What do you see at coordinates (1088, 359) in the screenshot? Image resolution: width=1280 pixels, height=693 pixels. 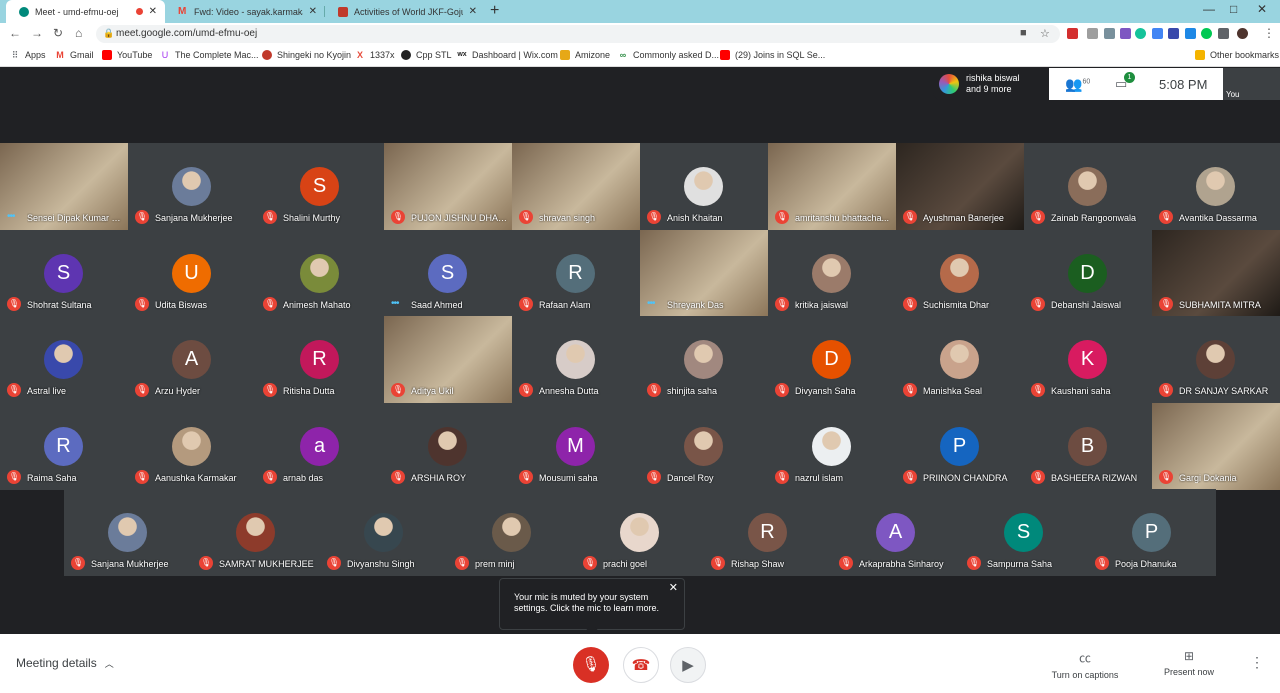 I see `participant-tile: K 🎙 Kaushani saha` at bounding box center [1088, 359].